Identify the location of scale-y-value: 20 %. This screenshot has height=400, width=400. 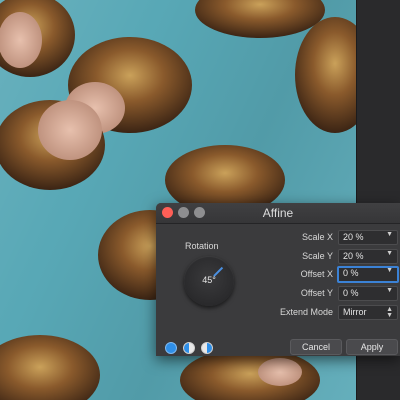
(353, 256).